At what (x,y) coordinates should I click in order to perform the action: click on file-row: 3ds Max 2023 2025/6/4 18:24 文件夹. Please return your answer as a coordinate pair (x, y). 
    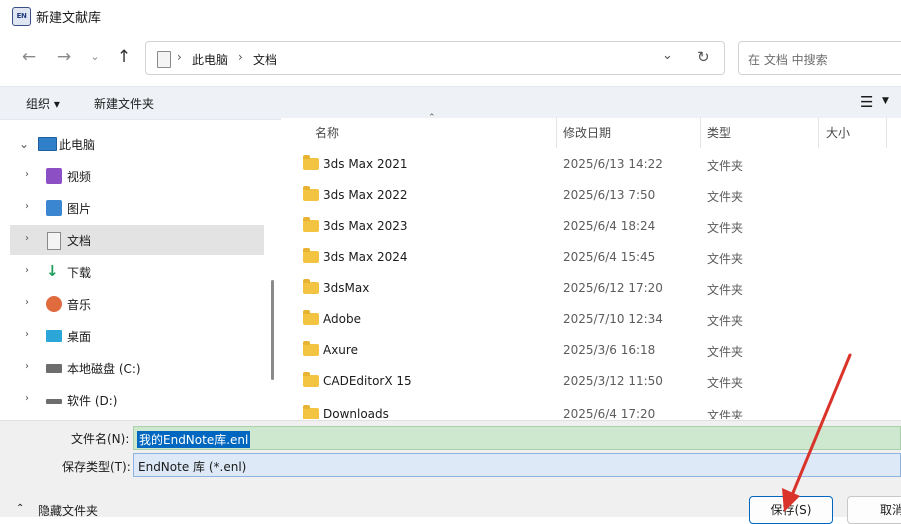
    Looking at the image, I should click on (575, 226).